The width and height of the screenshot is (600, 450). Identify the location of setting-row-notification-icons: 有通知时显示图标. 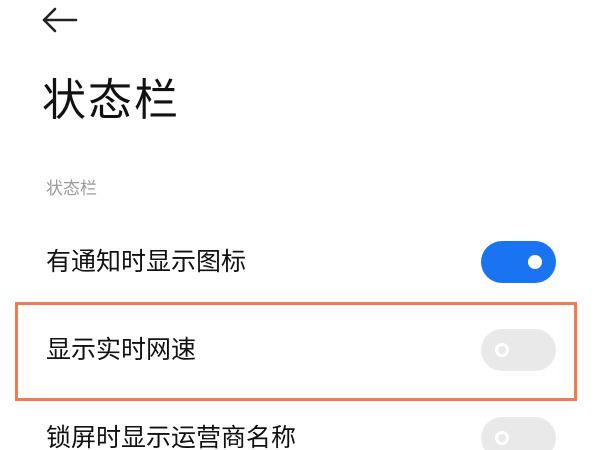
(300, 262).